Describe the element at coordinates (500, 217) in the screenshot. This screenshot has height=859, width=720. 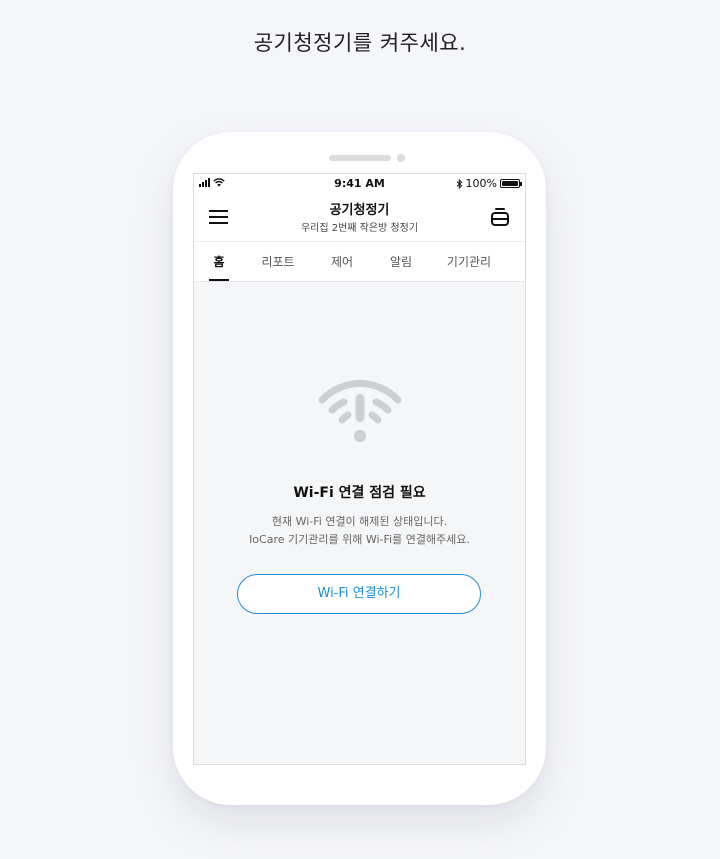
I see `device-list-icon` at that location.